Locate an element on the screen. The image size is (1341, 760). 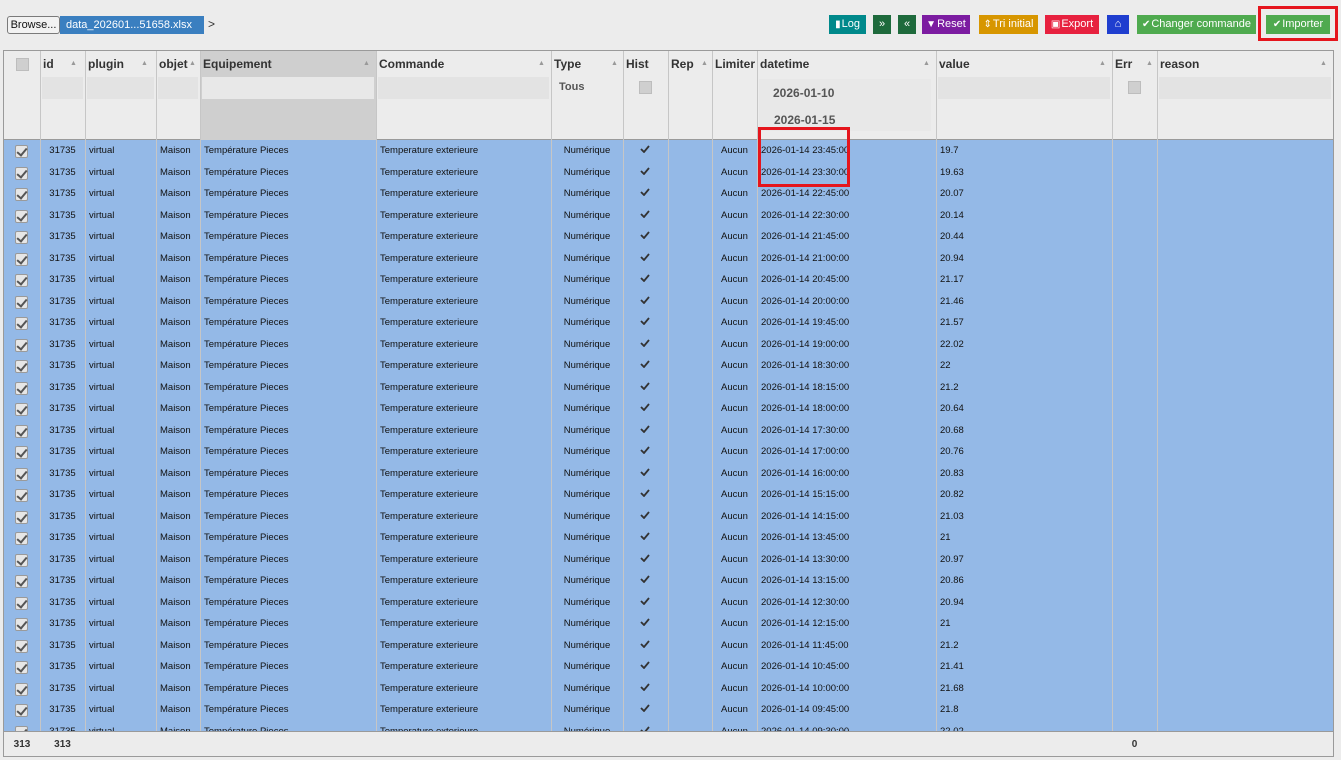
header-equipement: Equipement ▲ is located at coordinates (288, 95).